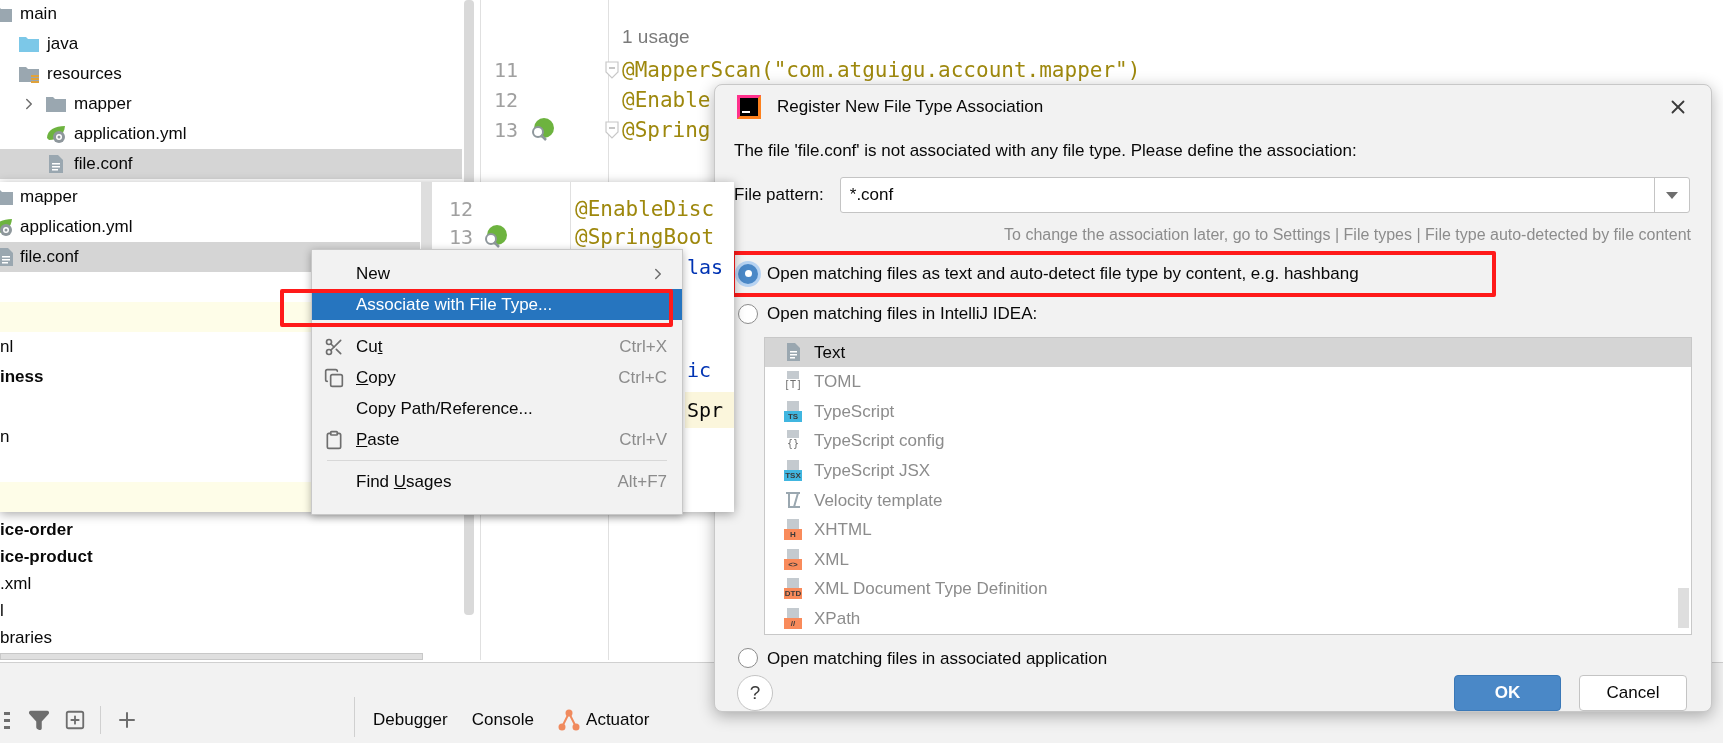 The image size is (1723, 743). Describe the element at coordinates (793, 500) in the screenshot. I see `velocity-icon` at that location.